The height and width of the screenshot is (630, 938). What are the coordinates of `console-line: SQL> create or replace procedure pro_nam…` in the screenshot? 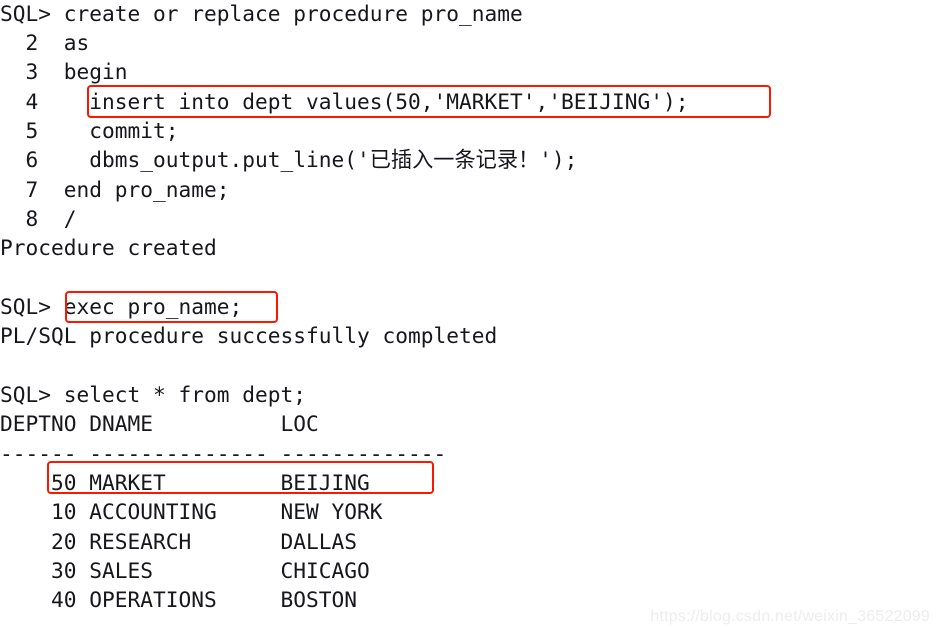 It's located at (261, 14).